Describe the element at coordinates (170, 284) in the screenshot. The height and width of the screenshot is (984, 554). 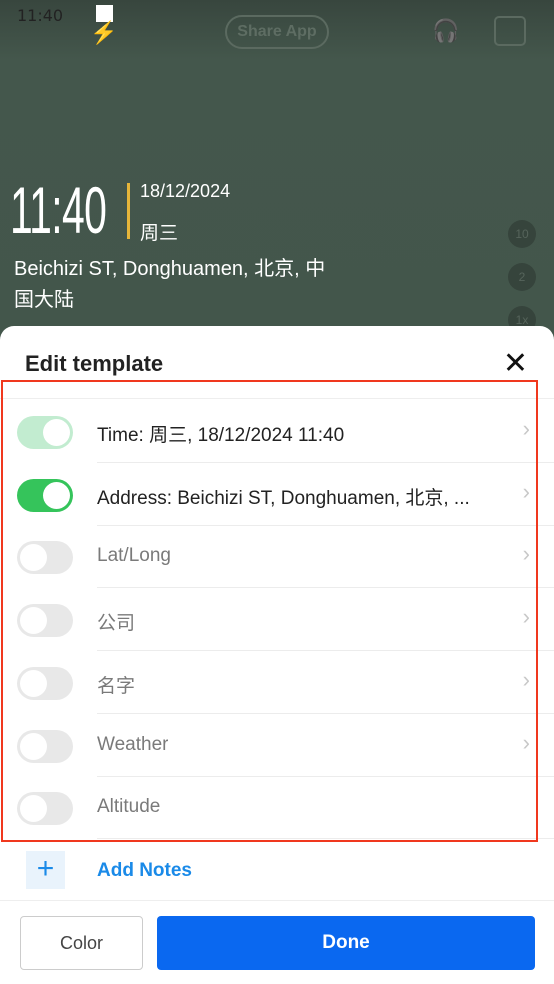
I see `address: Beichizi ST, Donghuamen, 北京, 中国大陆` at that location.